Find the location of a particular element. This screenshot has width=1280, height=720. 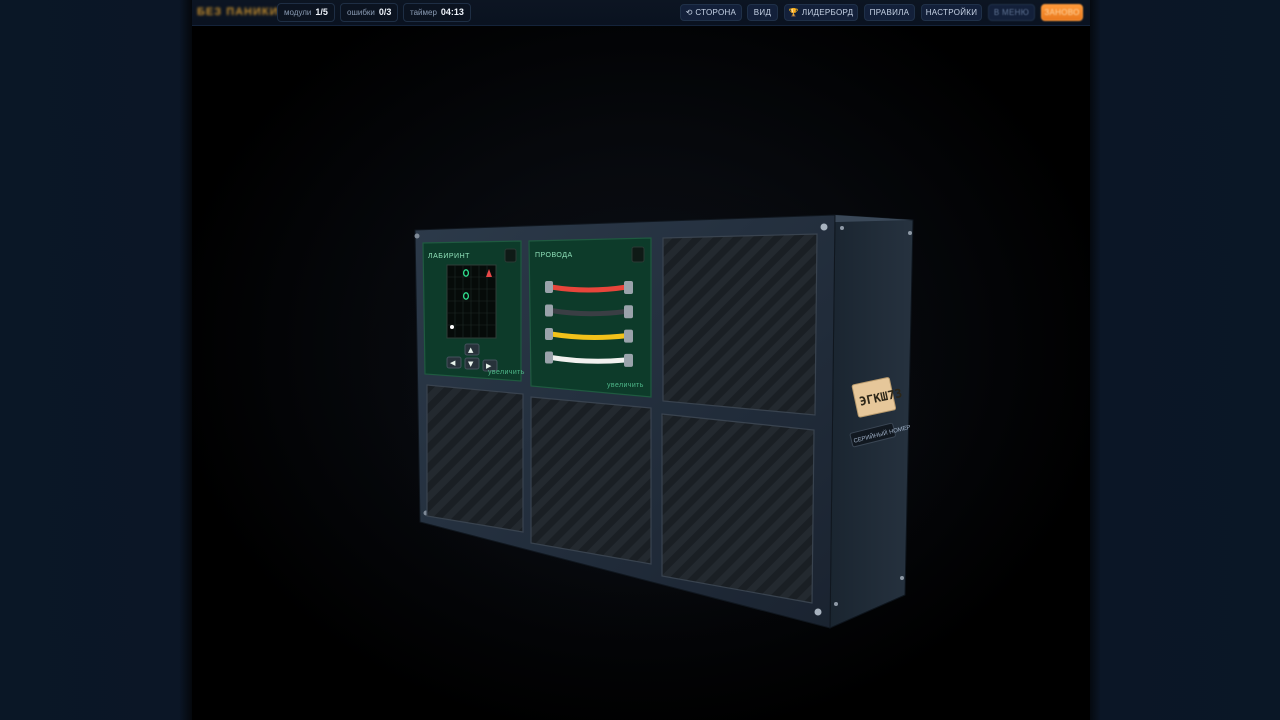

maze-module-title: ЛАБИРИНТ is located at coordinates (449, 256).